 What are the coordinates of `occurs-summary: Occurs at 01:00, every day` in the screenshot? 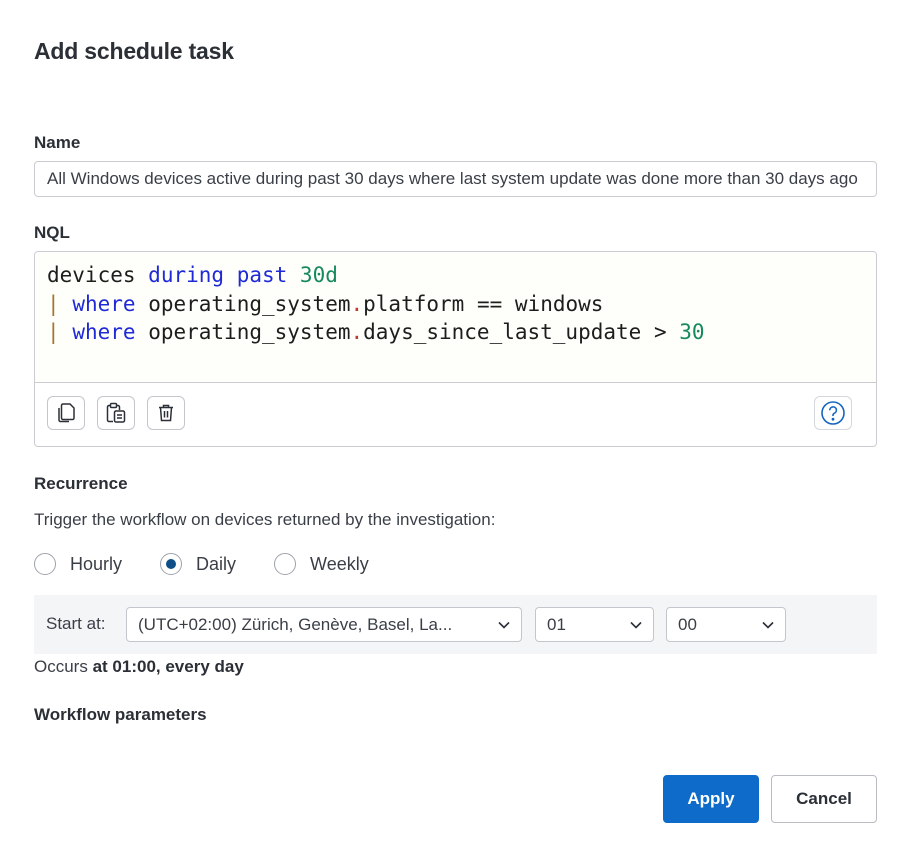 It's located at (139, 667).